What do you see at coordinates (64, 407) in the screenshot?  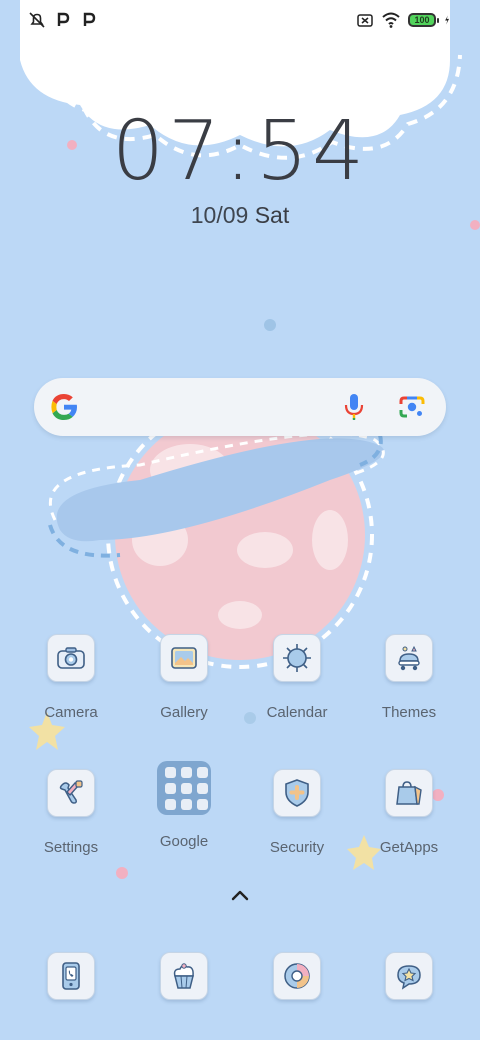 I see `google-g-icon` at bounding box center [64, 407].